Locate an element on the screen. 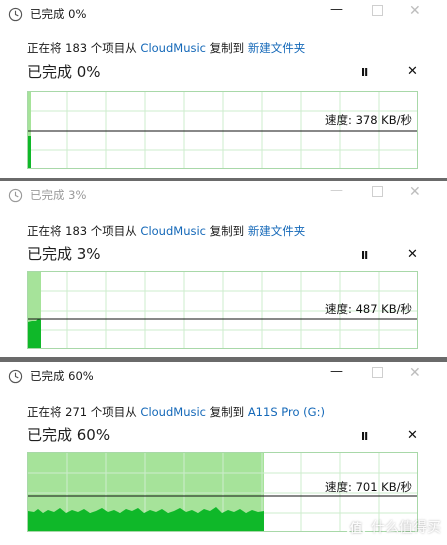 The height and width of the screenshot is (545, 447). window-title: 已完成 3% is located at coordinates (58, 195).